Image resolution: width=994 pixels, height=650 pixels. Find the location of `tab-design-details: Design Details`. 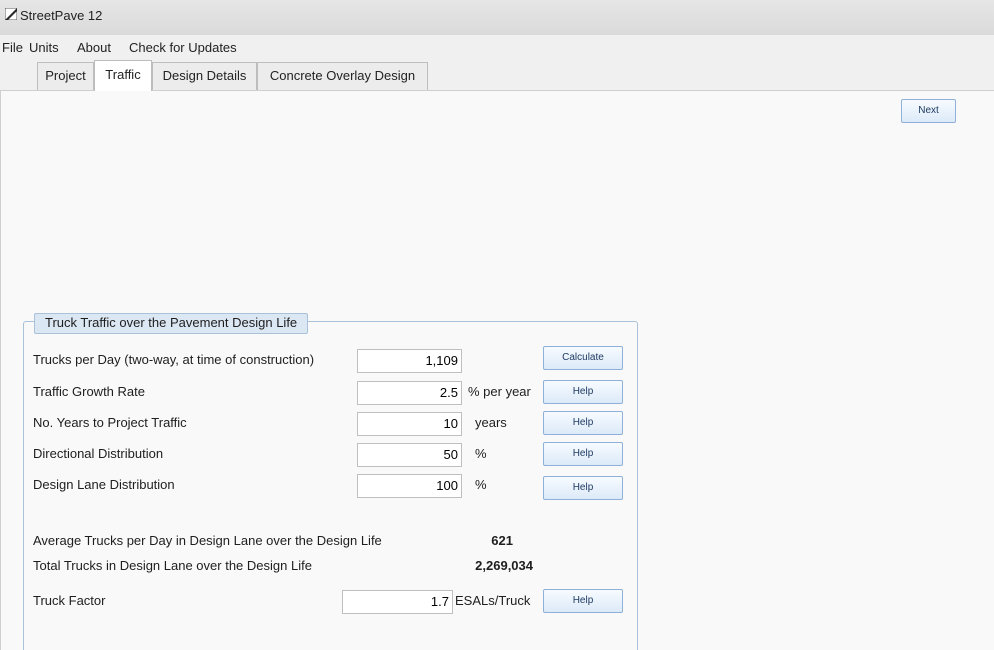

tab-design-details: Design Details is located at coordinates (204, 76).